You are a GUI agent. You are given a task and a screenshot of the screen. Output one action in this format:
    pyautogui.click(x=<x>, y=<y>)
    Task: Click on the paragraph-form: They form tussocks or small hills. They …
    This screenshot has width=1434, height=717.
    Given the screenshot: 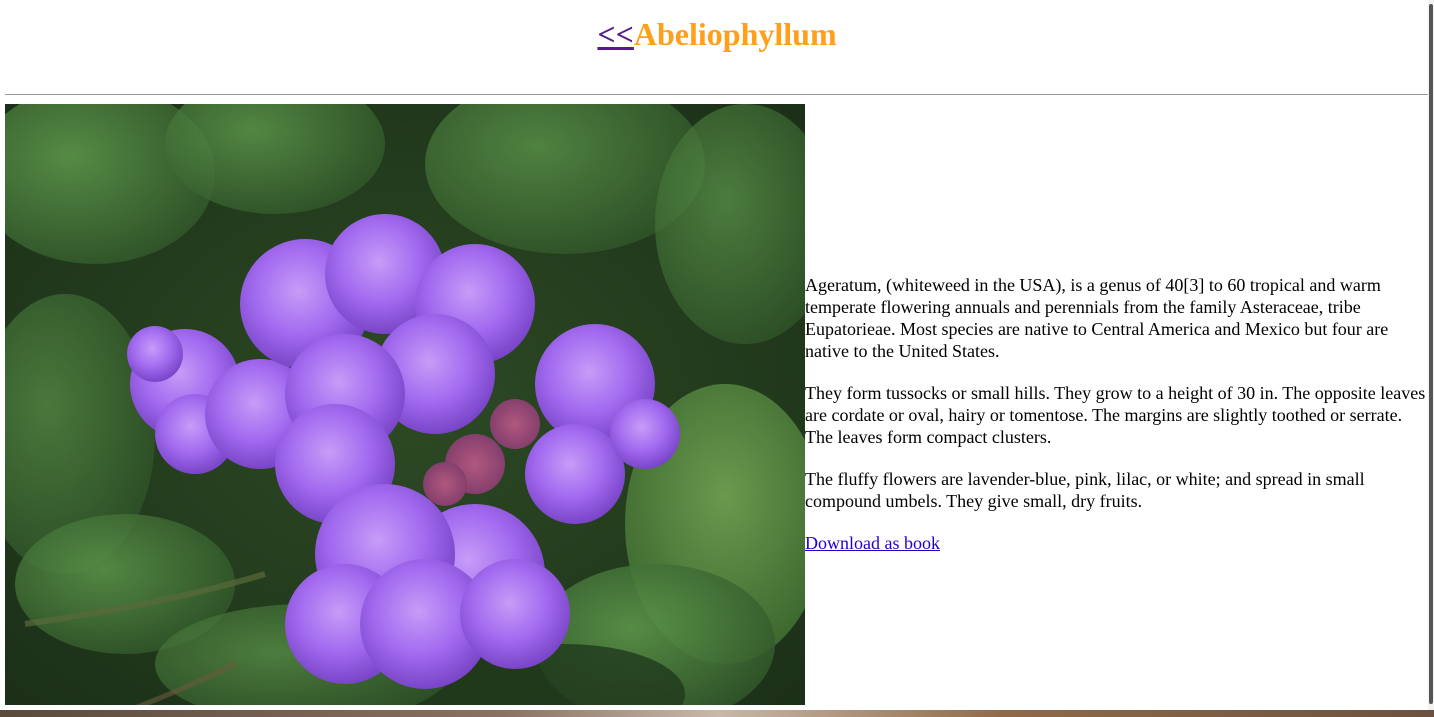 What is the action you would take?
    pyautogui.click(x=1115, y=415)
    